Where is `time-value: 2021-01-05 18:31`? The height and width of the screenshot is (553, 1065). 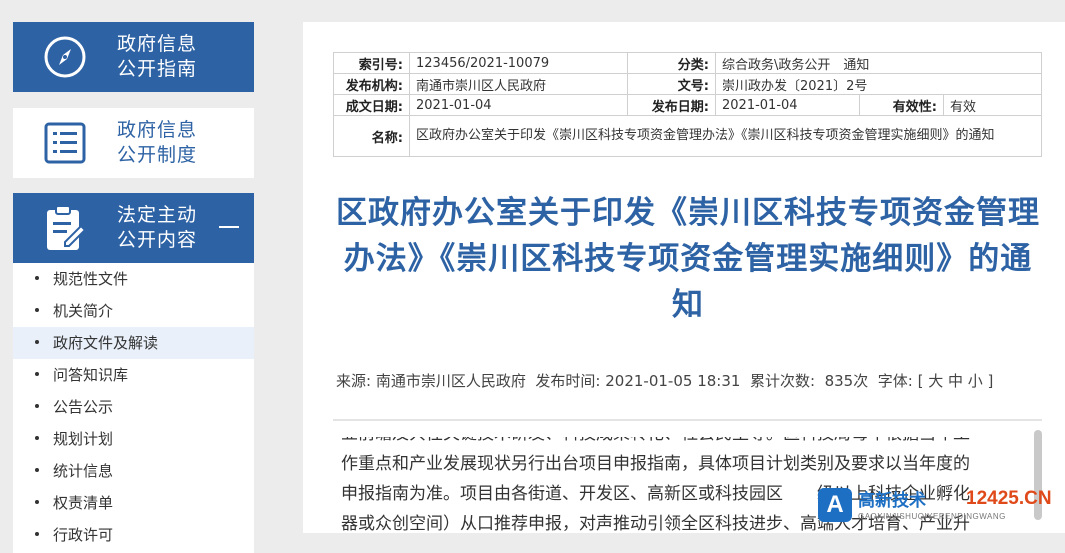
time-value: 2021-01-05 18:31 is located at coordinates (673, 381).